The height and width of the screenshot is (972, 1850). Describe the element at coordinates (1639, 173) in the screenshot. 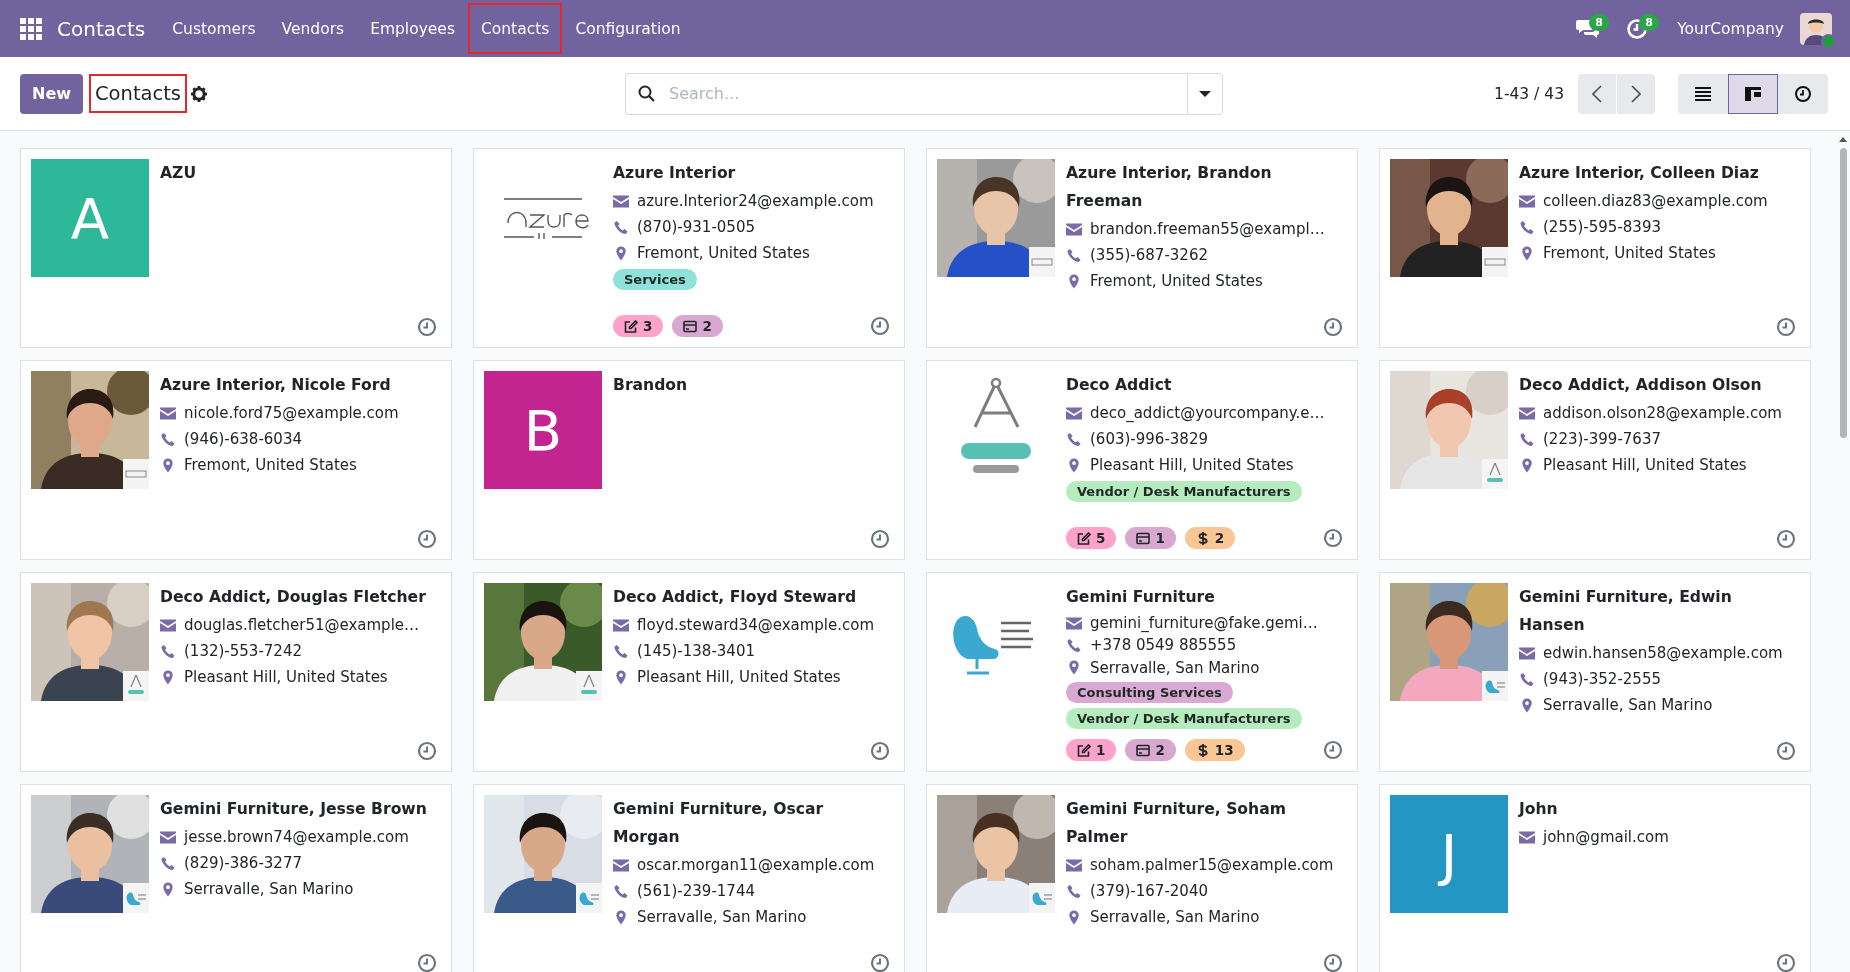

I see `contact-name: Azure Interior, Colleen Diaz` at that location.